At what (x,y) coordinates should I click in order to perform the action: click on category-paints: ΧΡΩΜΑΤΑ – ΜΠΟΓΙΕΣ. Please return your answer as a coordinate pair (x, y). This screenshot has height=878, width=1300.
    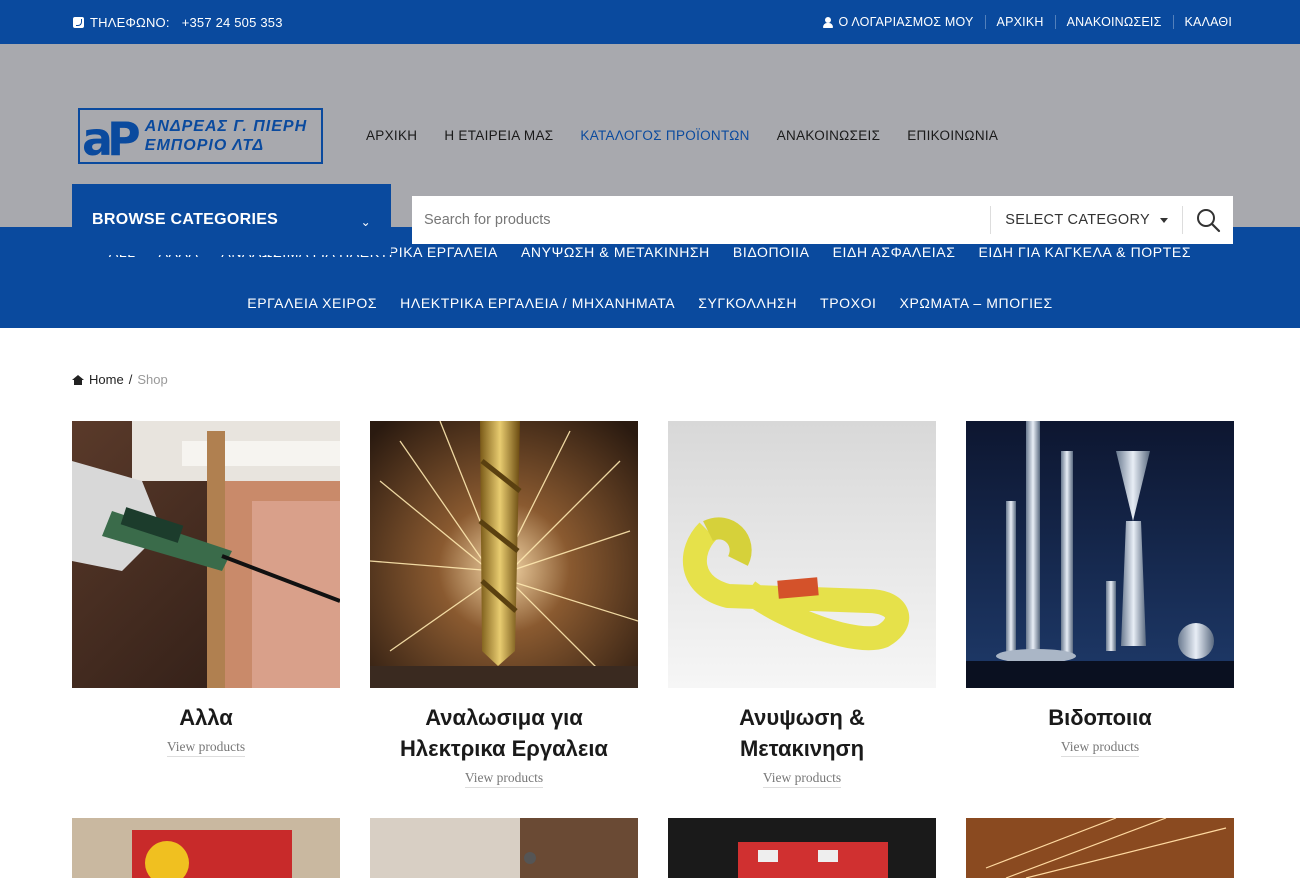
    Looking at the image, I should click on (976, 303).